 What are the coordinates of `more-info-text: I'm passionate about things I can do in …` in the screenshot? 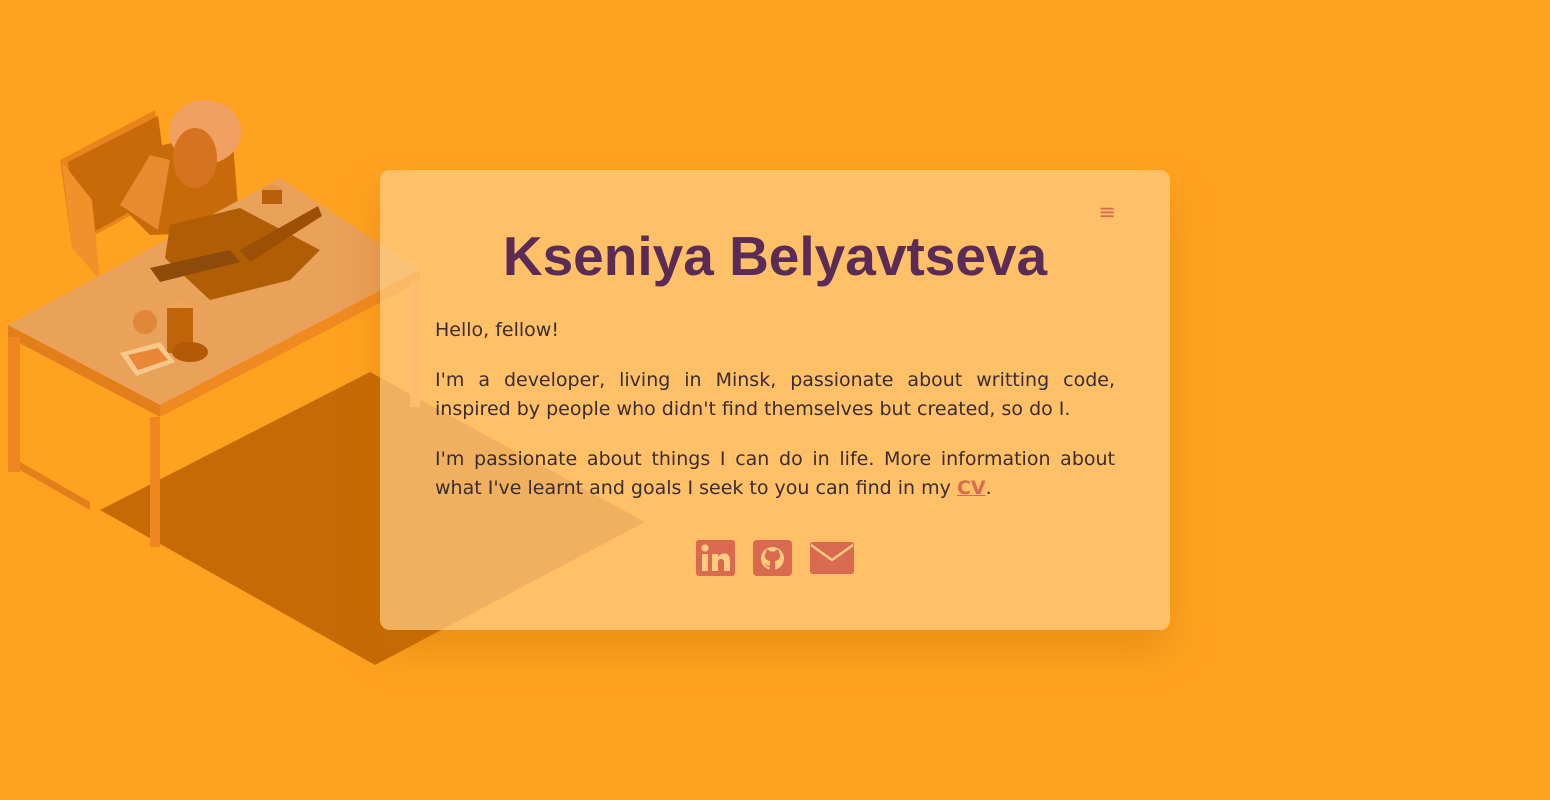 It's located at (775, 474).